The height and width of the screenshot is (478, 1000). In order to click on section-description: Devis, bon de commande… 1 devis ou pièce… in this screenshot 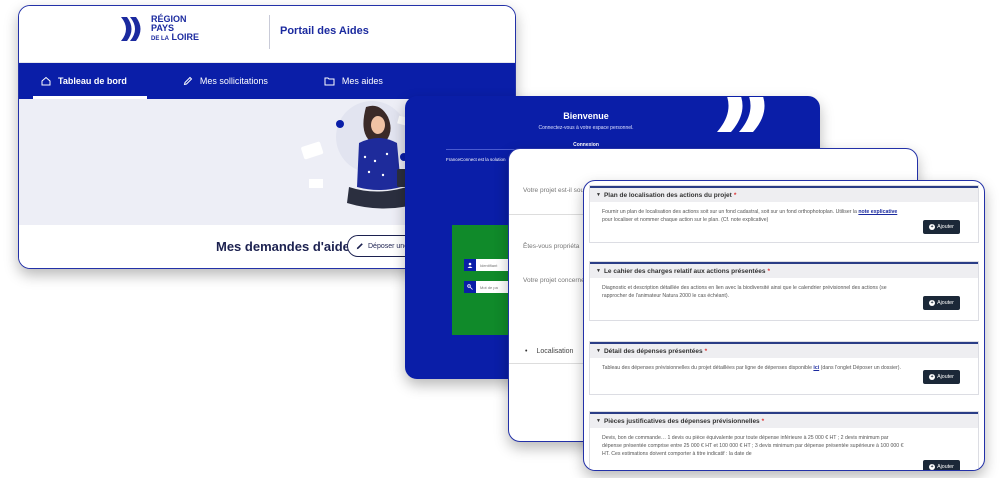, I will do `click(784, 446)`.